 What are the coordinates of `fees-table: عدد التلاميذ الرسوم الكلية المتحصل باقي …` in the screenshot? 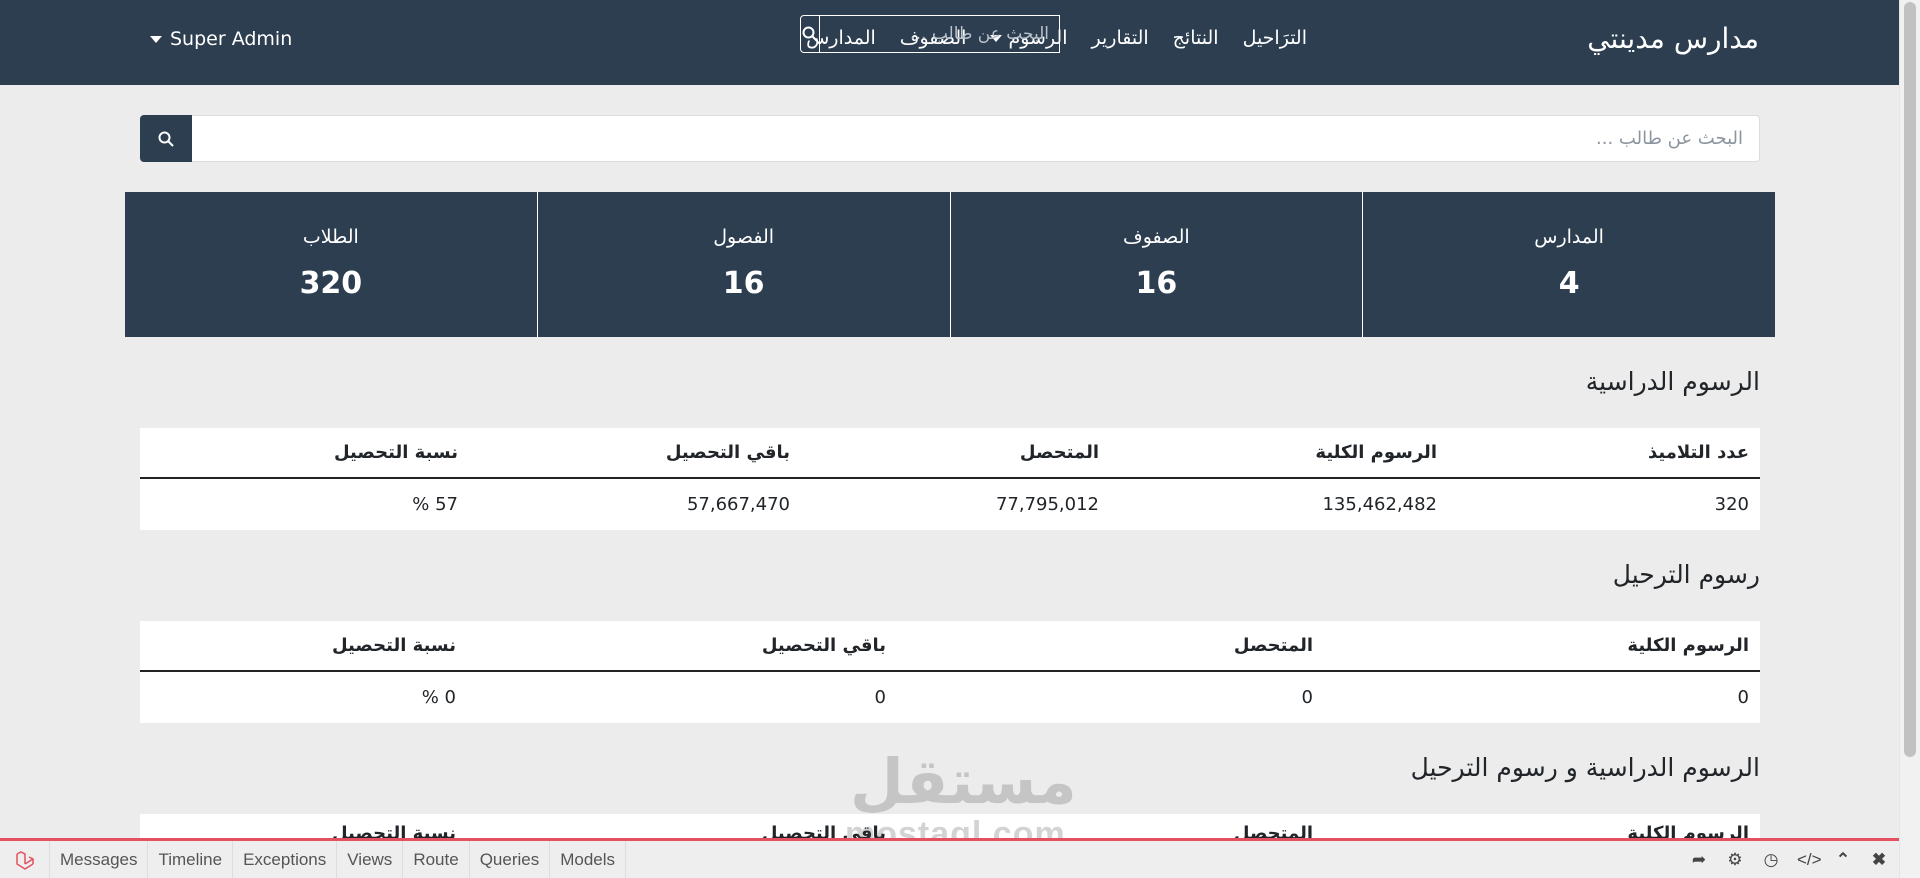 It's located at (950, 479).